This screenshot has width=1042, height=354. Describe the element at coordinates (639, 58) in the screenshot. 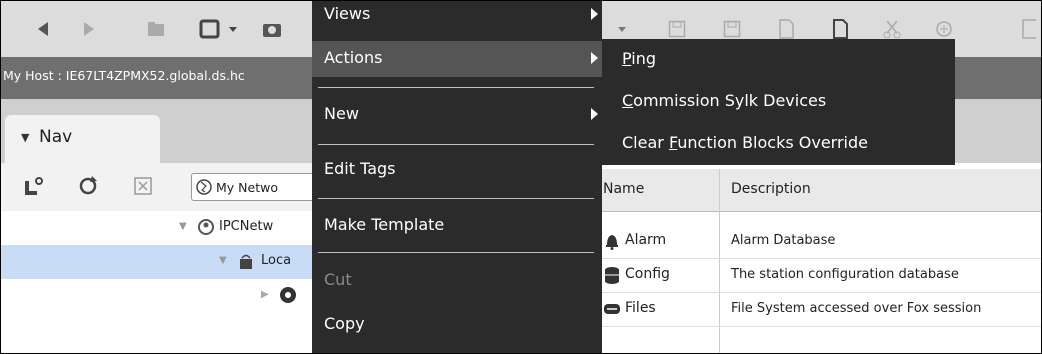

I see `submenu-item-label: Ping` at that location.